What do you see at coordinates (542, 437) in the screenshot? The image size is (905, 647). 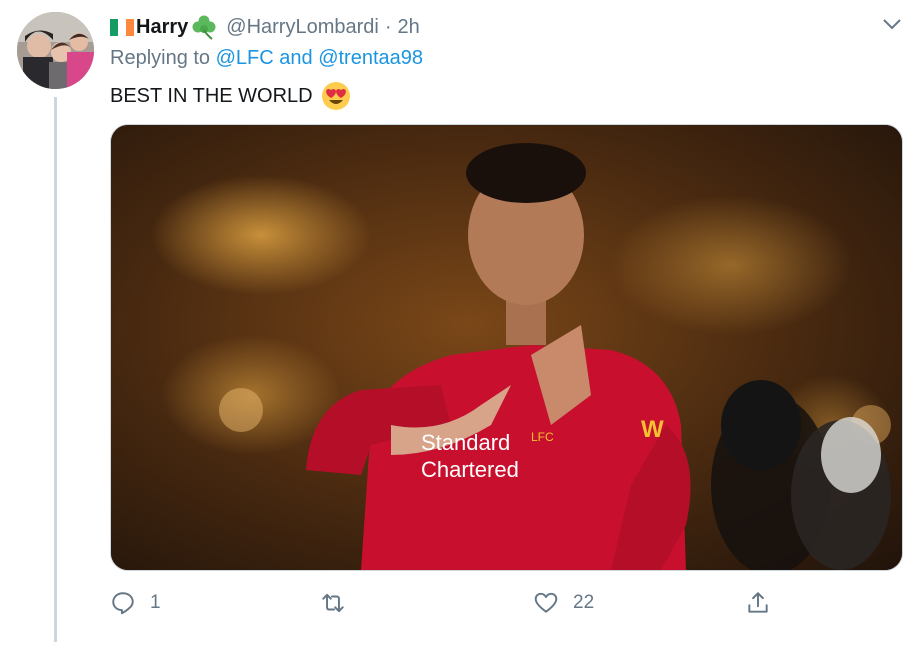 I see `club-crest: LFC` at bounding box center [542, 437].